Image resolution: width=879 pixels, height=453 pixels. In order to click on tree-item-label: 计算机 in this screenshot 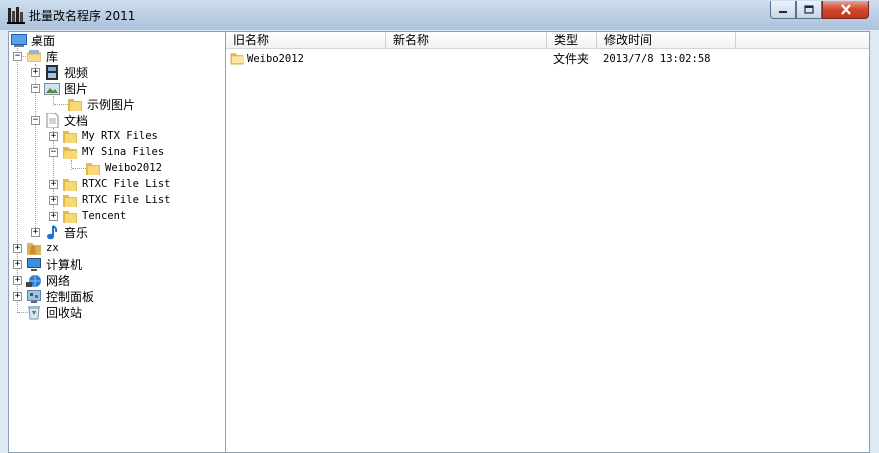, I will do `click(64, 264)`.